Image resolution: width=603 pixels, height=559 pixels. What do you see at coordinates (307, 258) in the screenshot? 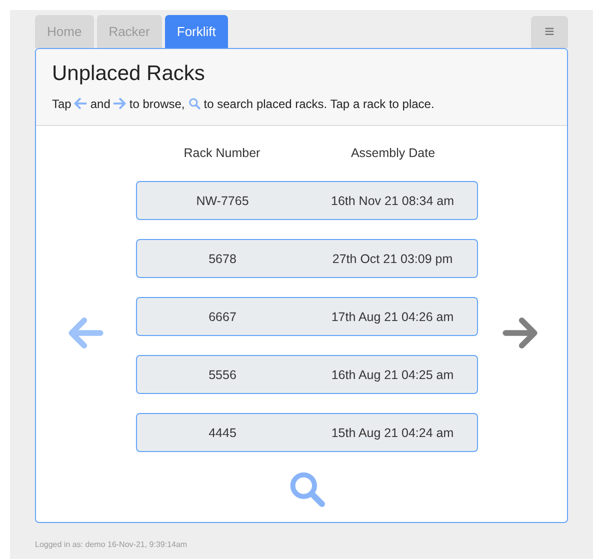
I see `rack-row: 5678 27th Oct 21 03:09 pm` at bounding box center [307, 258].